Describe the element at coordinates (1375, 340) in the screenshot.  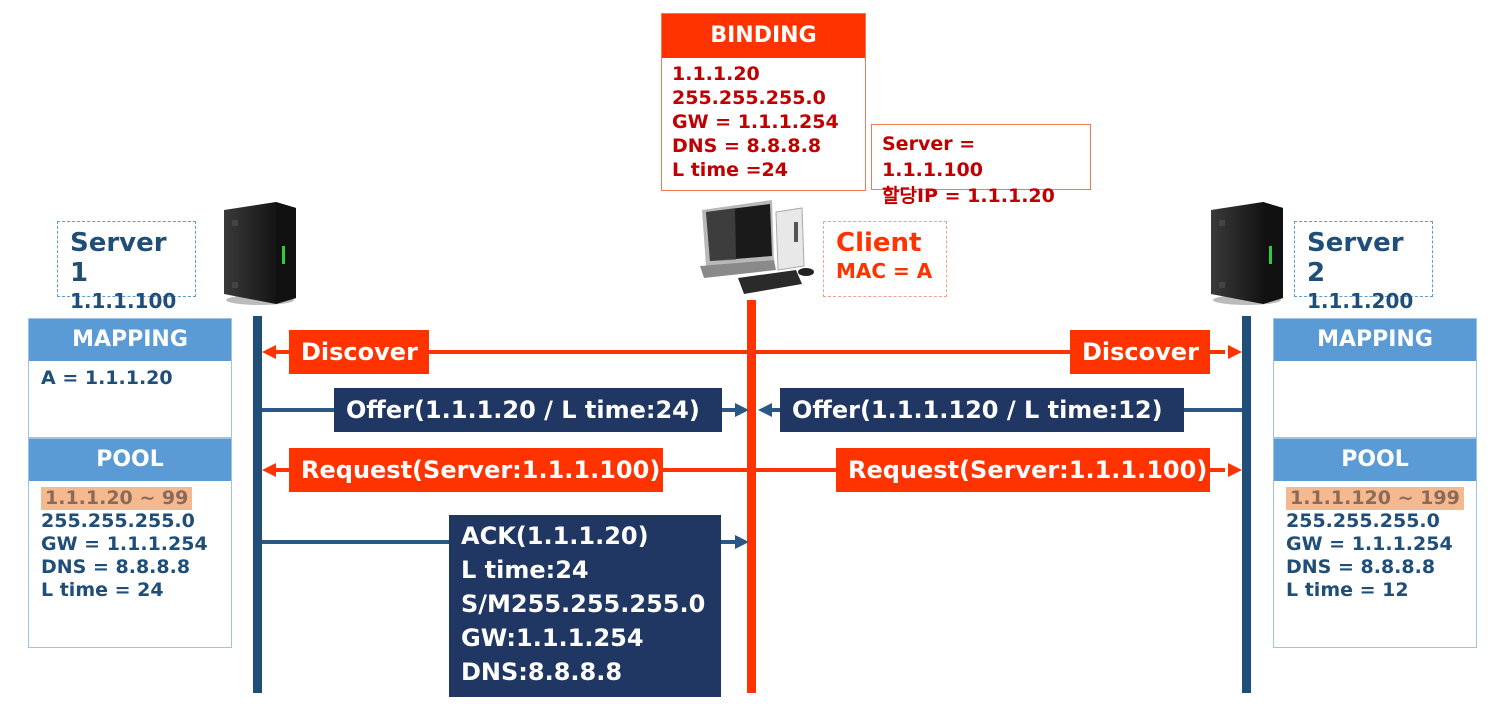
I see `server2-mapping-title: MAPPING` at that location.